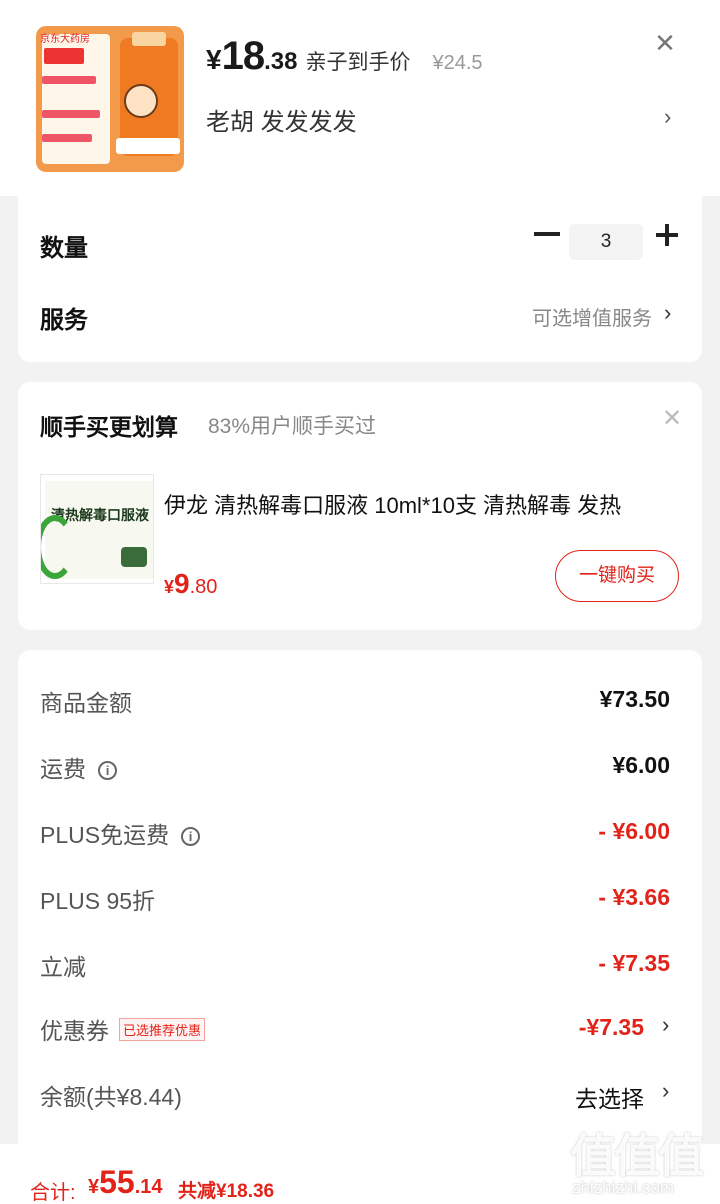 The height and width of the screenshot is (1204, 720). Describe the element at coordinates (109, 427) in the screenshot. I see `addon-title: 顺手买更划算` at that location.